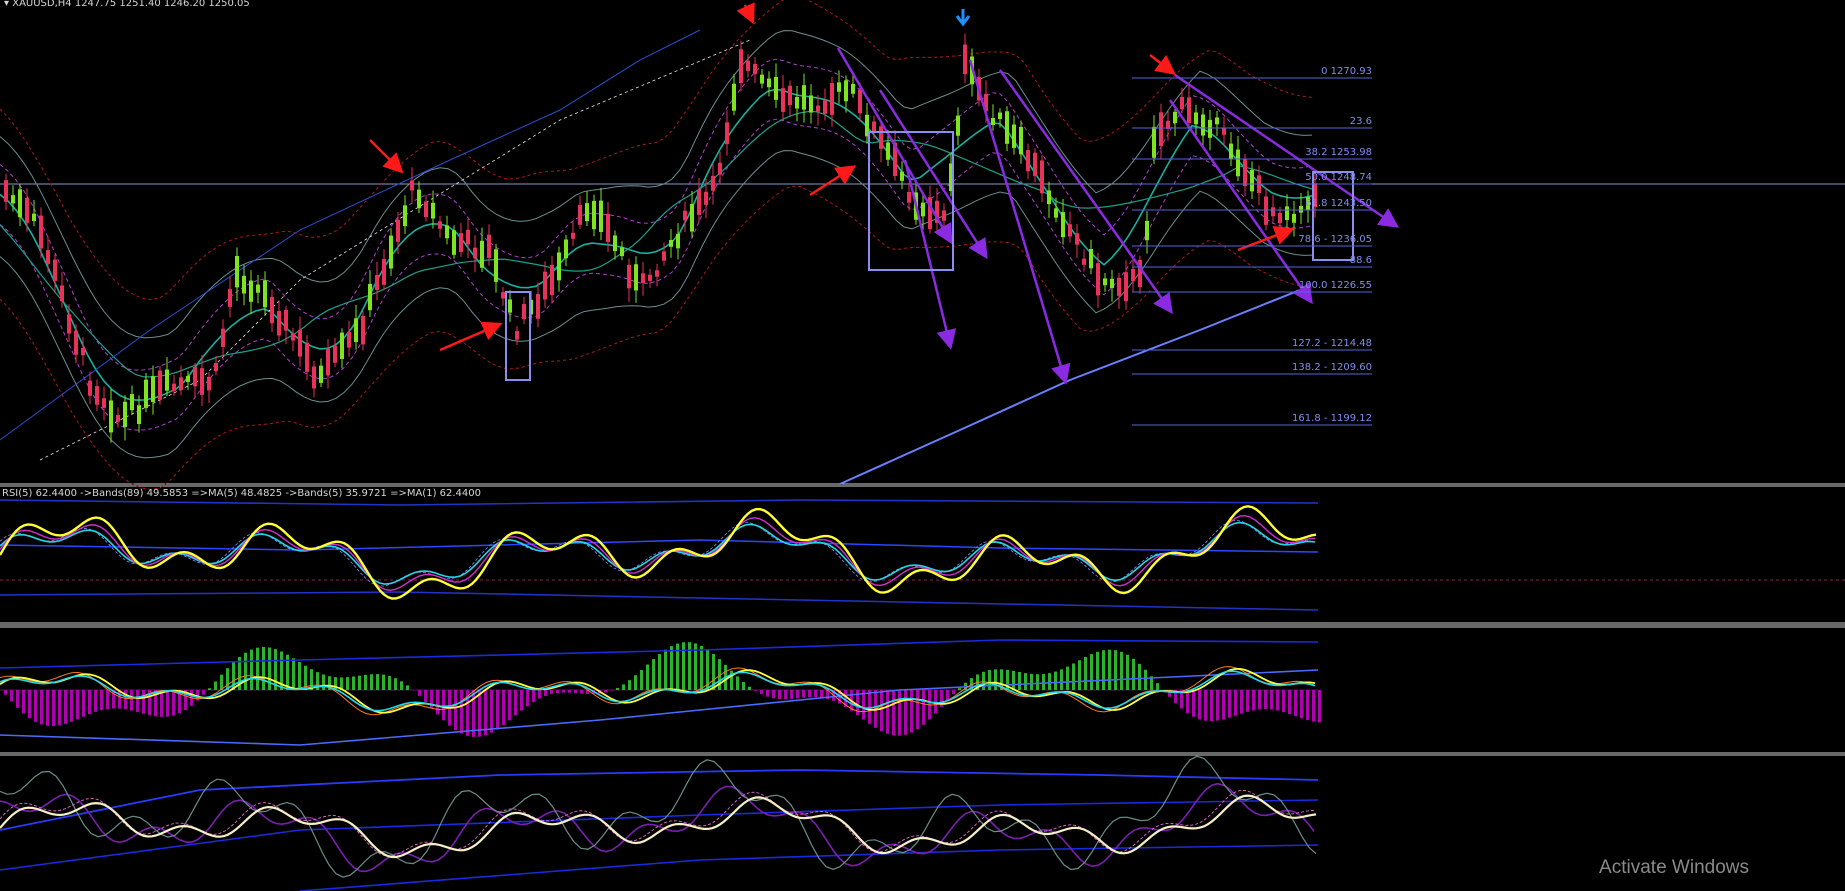 Image resolution: width=1845 pixels, height=891 pixels. What do you see at coordinates (659, 502) in the screenshot?
I see `rsi-upper-band` at bounding box center [659, 502].